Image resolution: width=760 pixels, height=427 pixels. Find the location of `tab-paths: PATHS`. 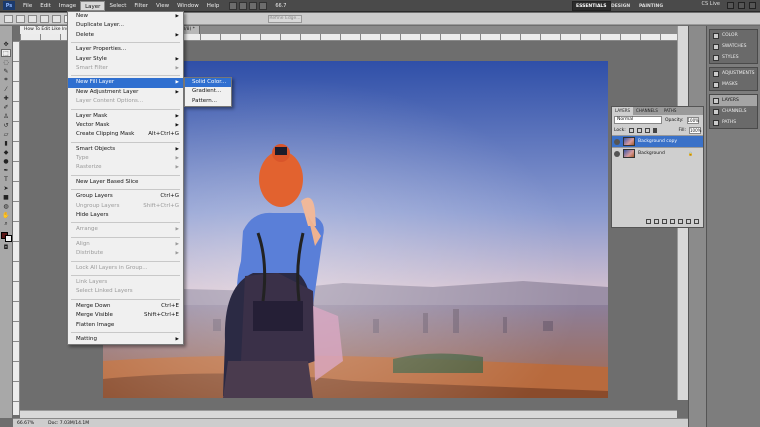

tab-paths: PATHS is located at coordinates (670, 111).